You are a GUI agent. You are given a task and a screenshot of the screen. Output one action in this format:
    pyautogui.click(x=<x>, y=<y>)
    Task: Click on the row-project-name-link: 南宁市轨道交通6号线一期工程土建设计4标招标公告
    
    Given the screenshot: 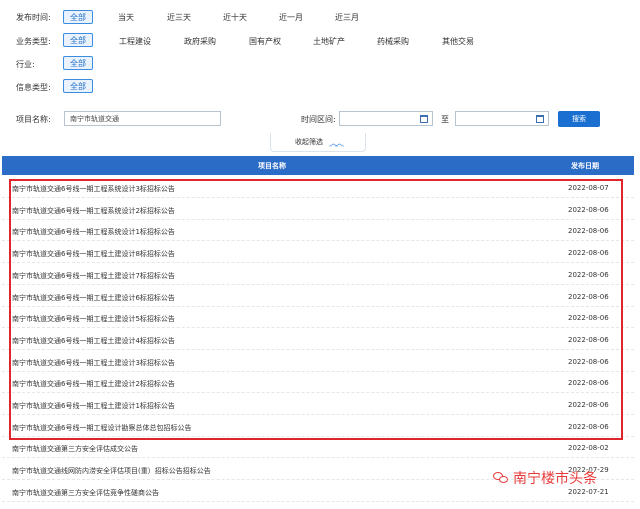 What is the action you would take?
    pyautogui.click(x=93, y=341)
    